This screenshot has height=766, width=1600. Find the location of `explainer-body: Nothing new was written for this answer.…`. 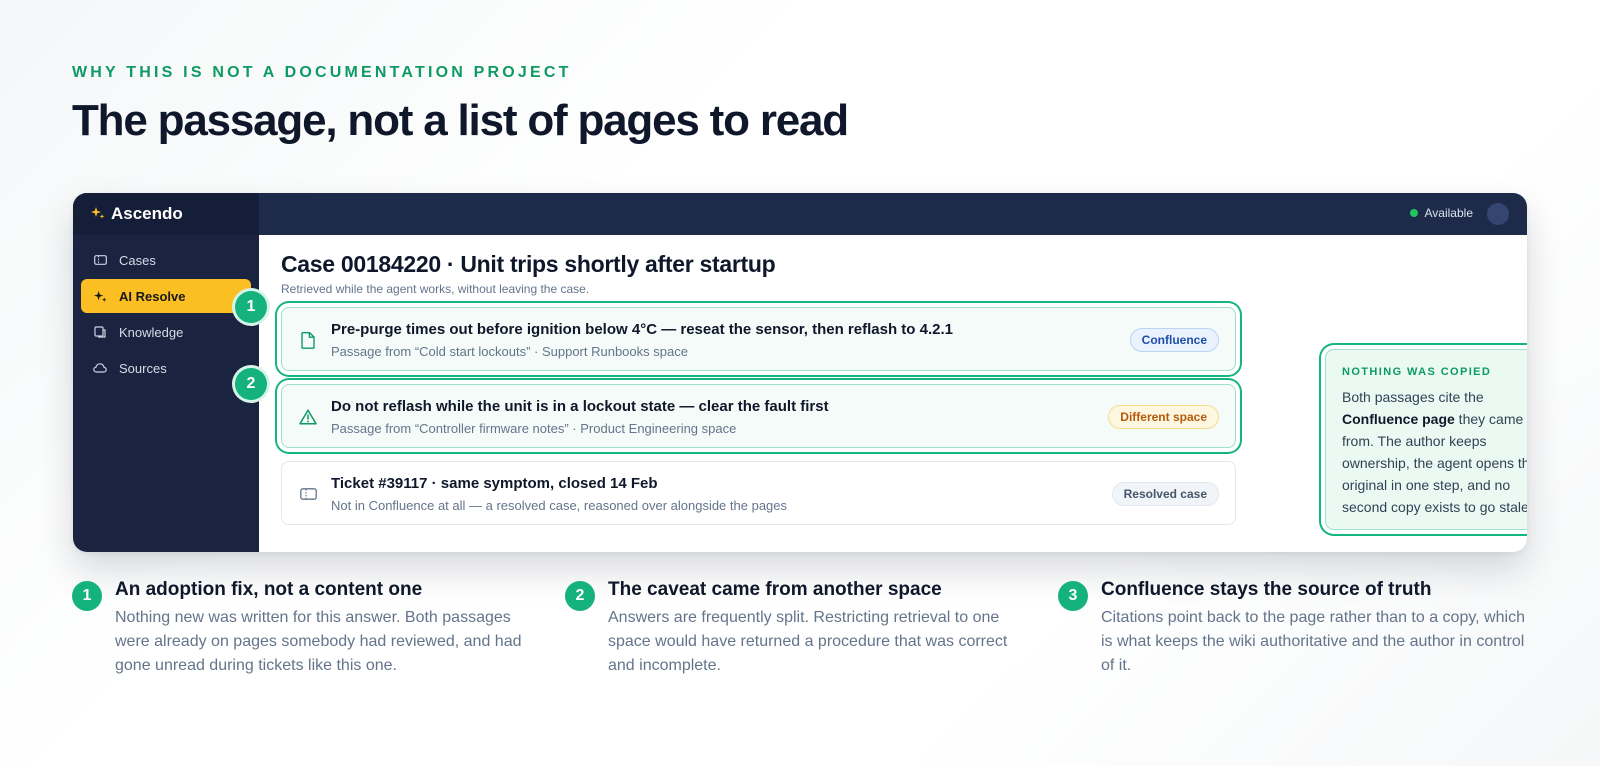

explainer-body: Nothing new was written for this answer.… is located at coordinates (318, 641).